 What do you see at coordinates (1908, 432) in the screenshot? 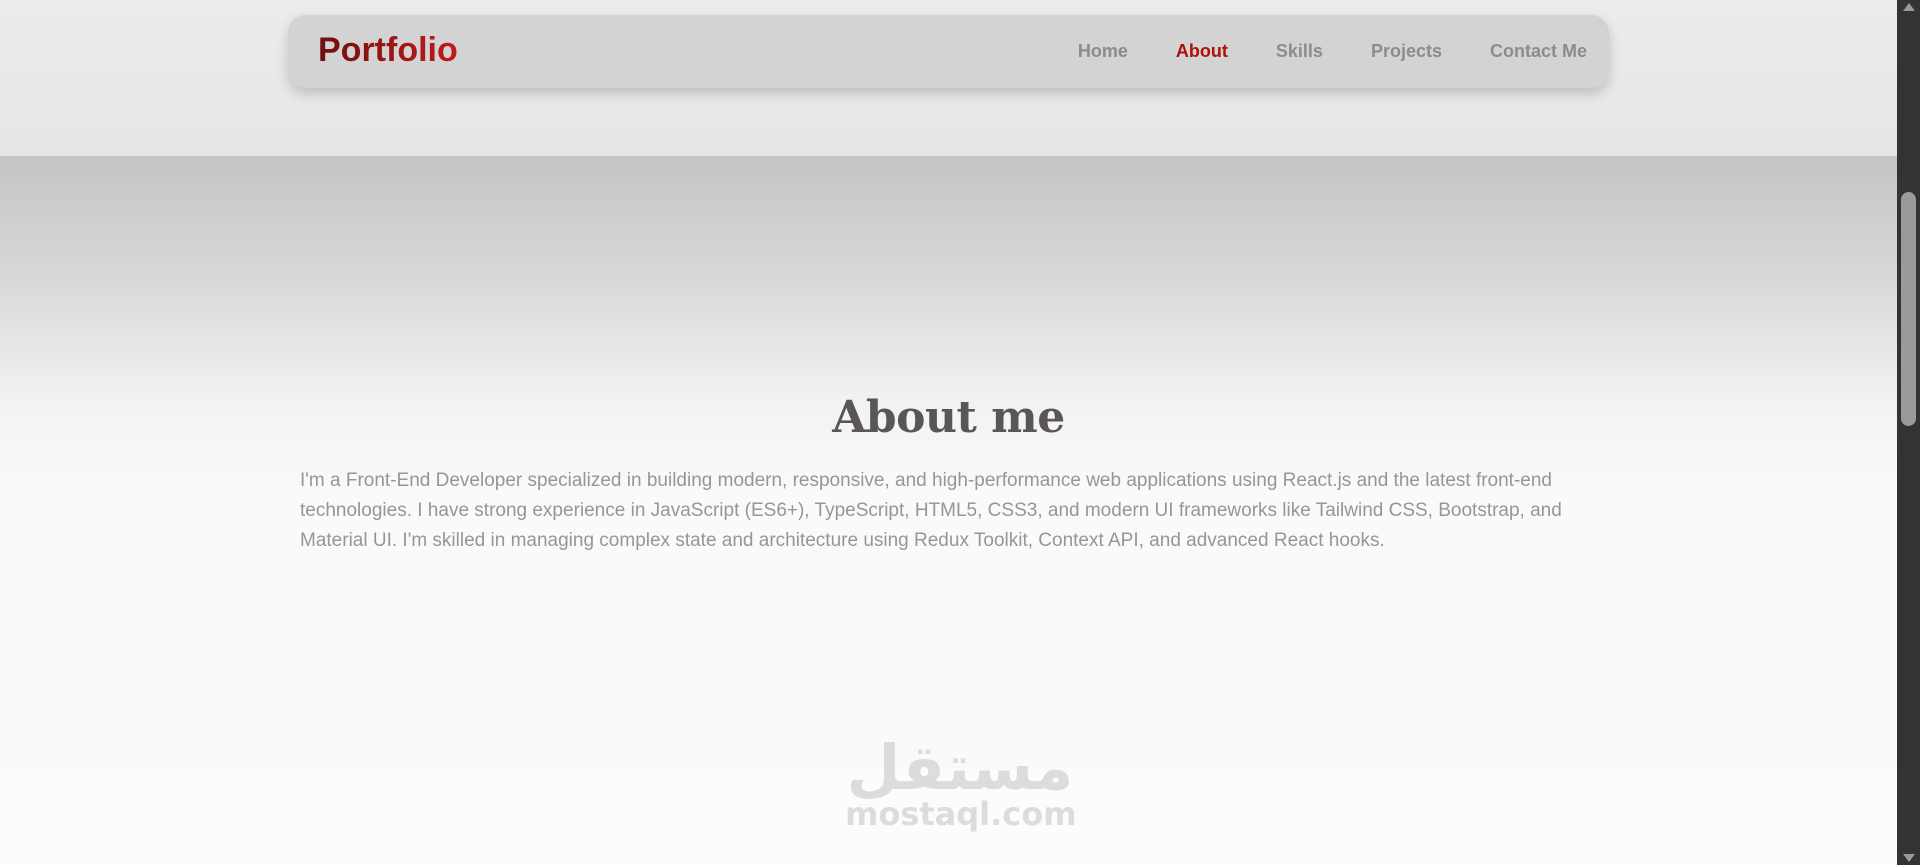
I see `vertical-scrollbar` at bounding box center [1908, 432].